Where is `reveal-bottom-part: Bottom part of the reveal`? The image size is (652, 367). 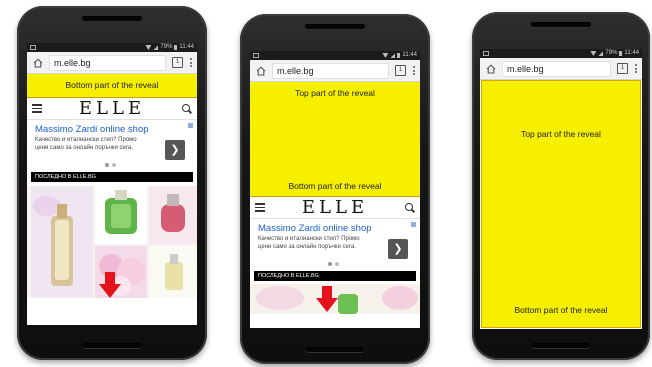
reveal-bottom-part: Bottom part of the reveal is located at coordinates (112, 86).